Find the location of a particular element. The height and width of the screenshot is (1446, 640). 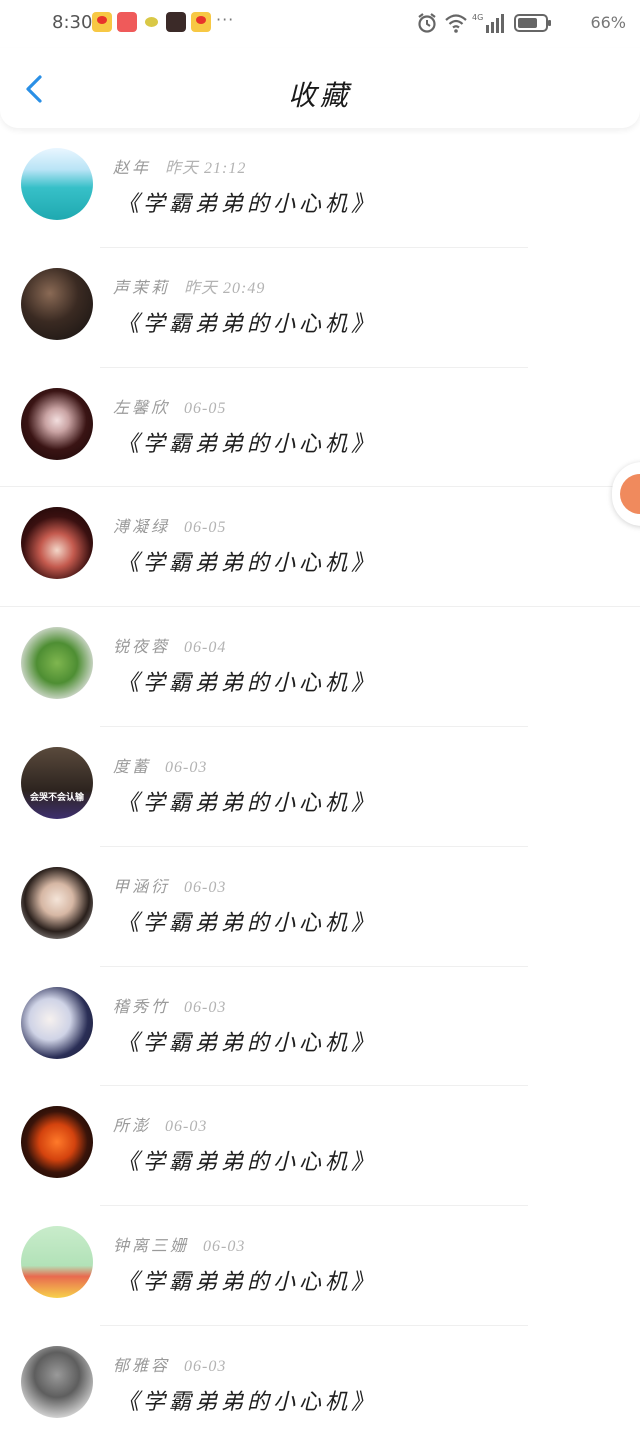

item-meta: 所澎 06-03 is located at coordinates (160, 1124).